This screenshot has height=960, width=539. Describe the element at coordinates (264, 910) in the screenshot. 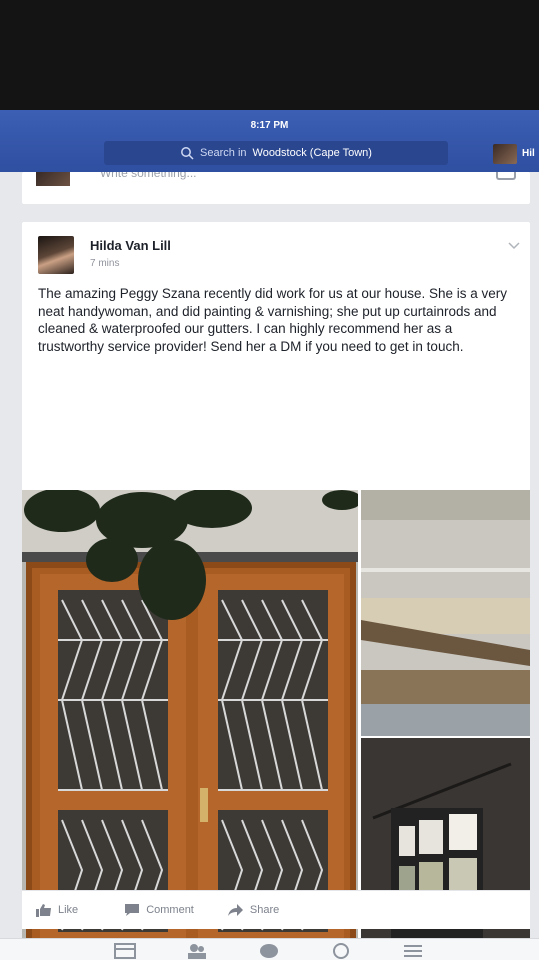

I see `share-label: Share` at that location.